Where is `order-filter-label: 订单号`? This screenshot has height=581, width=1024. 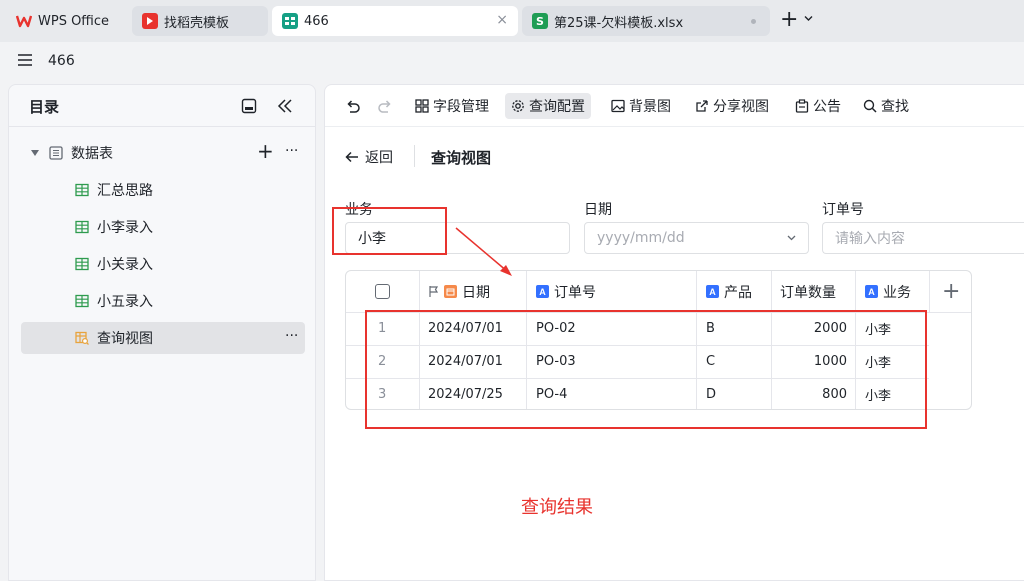
order-filter-label: 订单号 is located at coordinates (843, 210).